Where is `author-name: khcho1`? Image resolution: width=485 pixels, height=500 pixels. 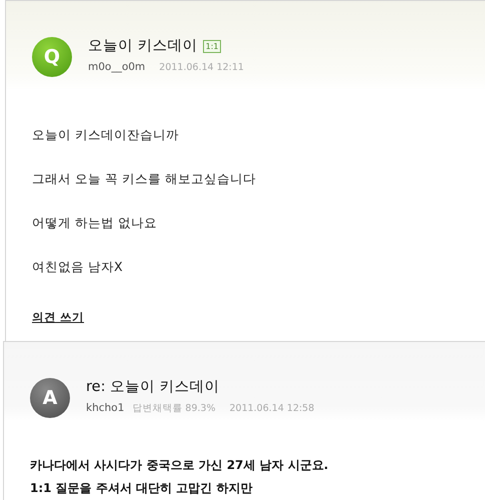 author-name: khcho1 is located at coordinates (105, 409).